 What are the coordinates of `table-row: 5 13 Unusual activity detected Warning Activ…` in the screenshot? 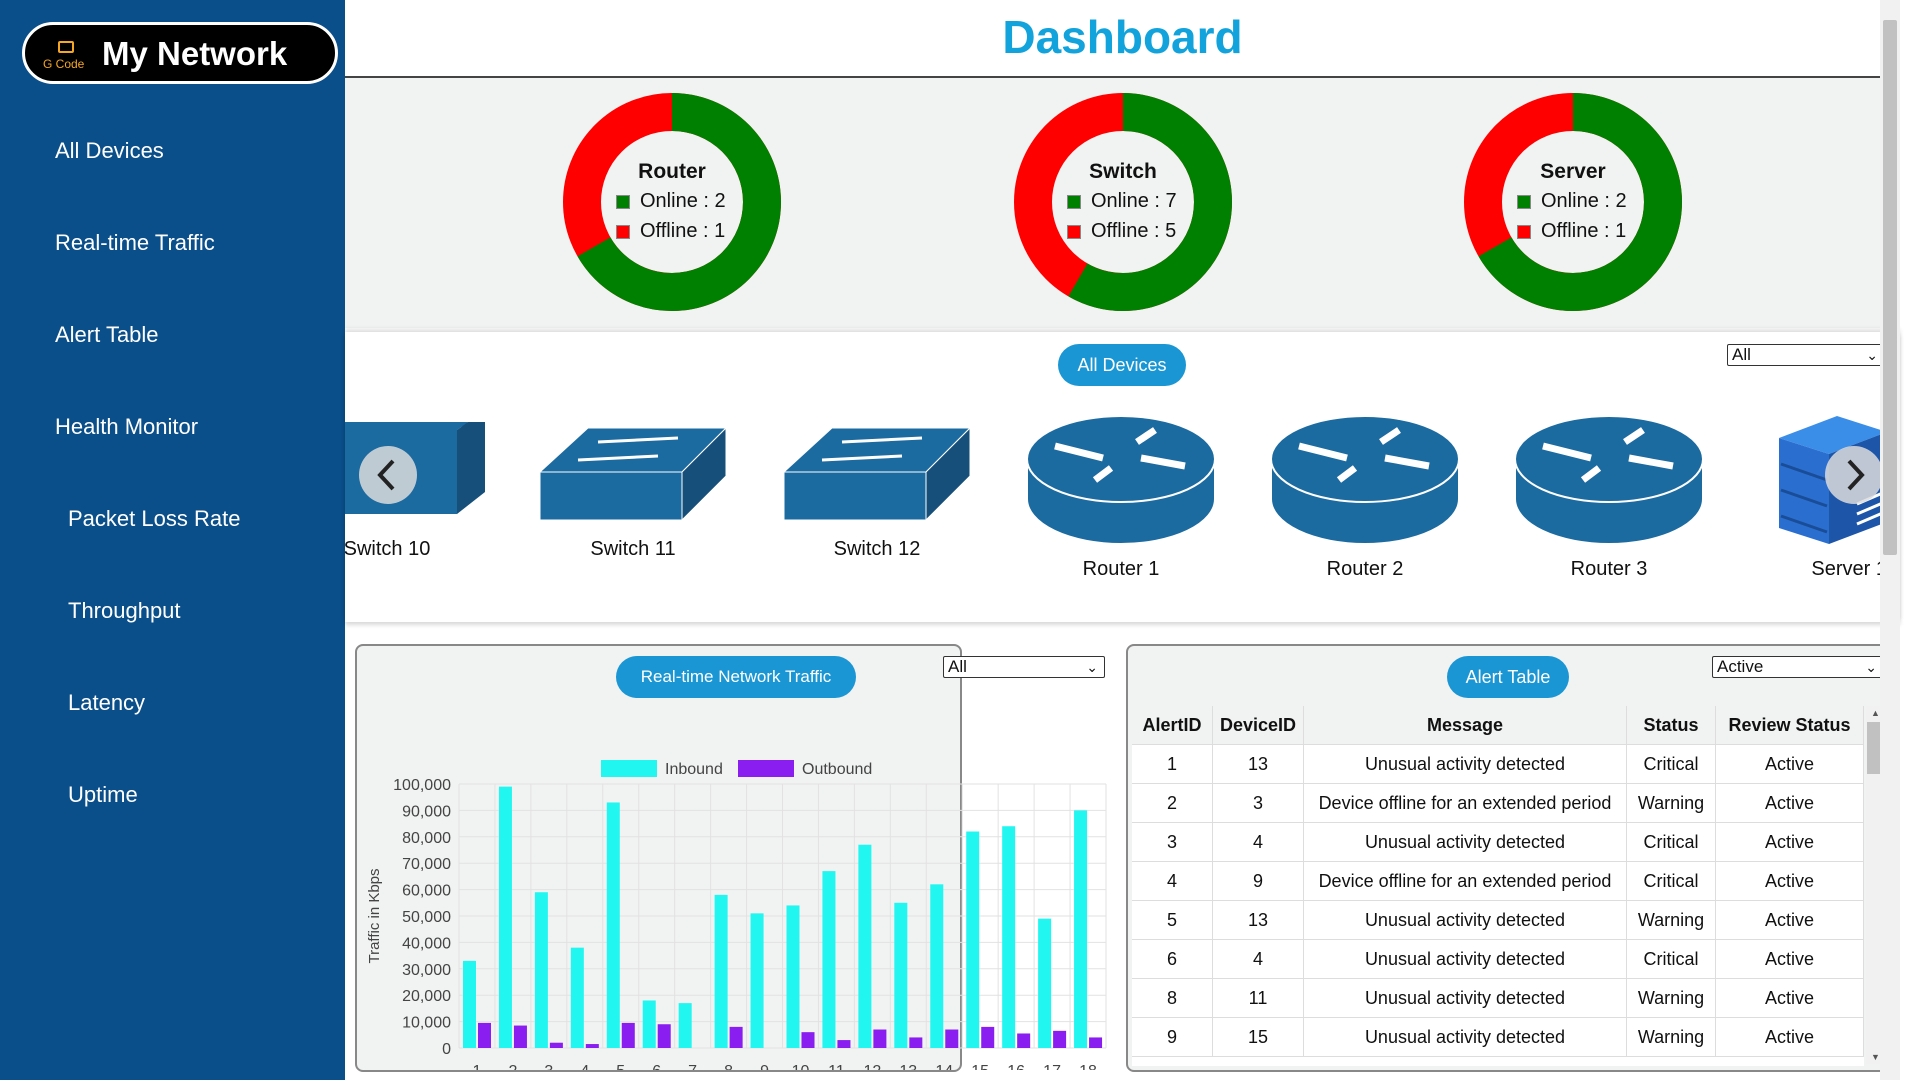 It's located at (1498, 920).